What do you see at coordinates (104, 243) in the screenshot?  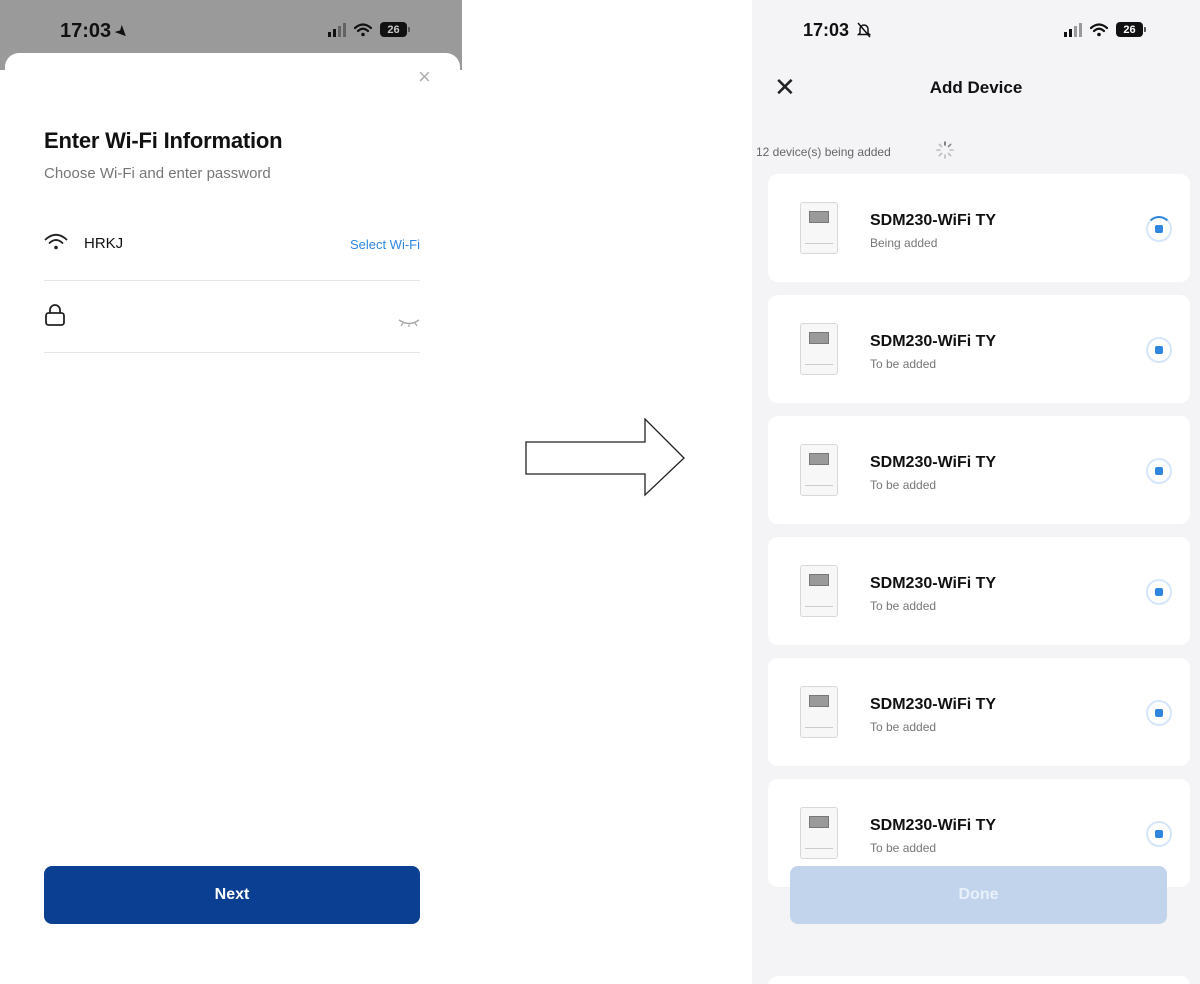 I see `wifi-ssid: HRKJ` at bounding box center [104, 243].